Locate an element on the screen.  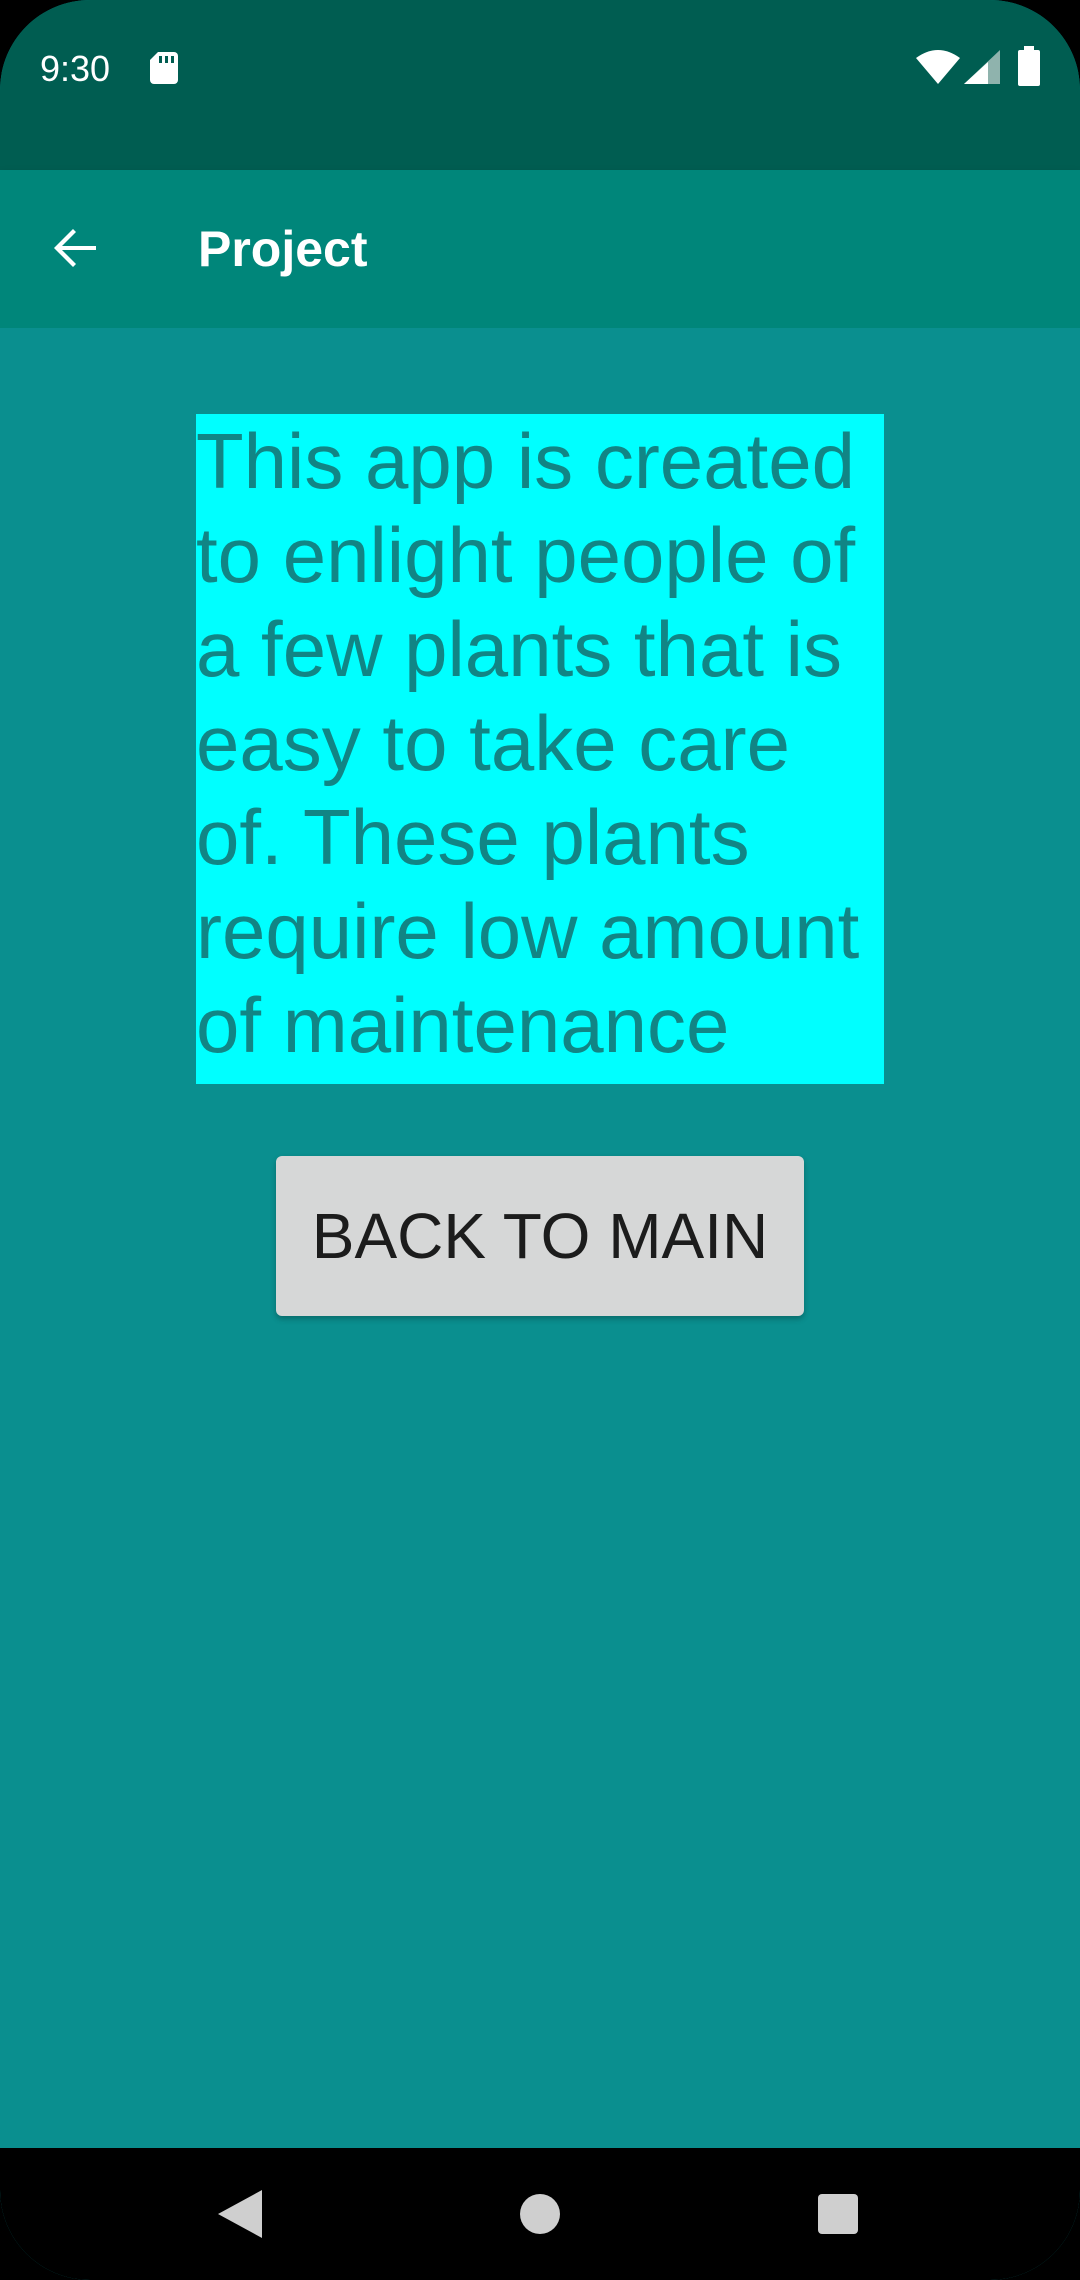
nav-recents-icon is located at coordinates (838, 2214).